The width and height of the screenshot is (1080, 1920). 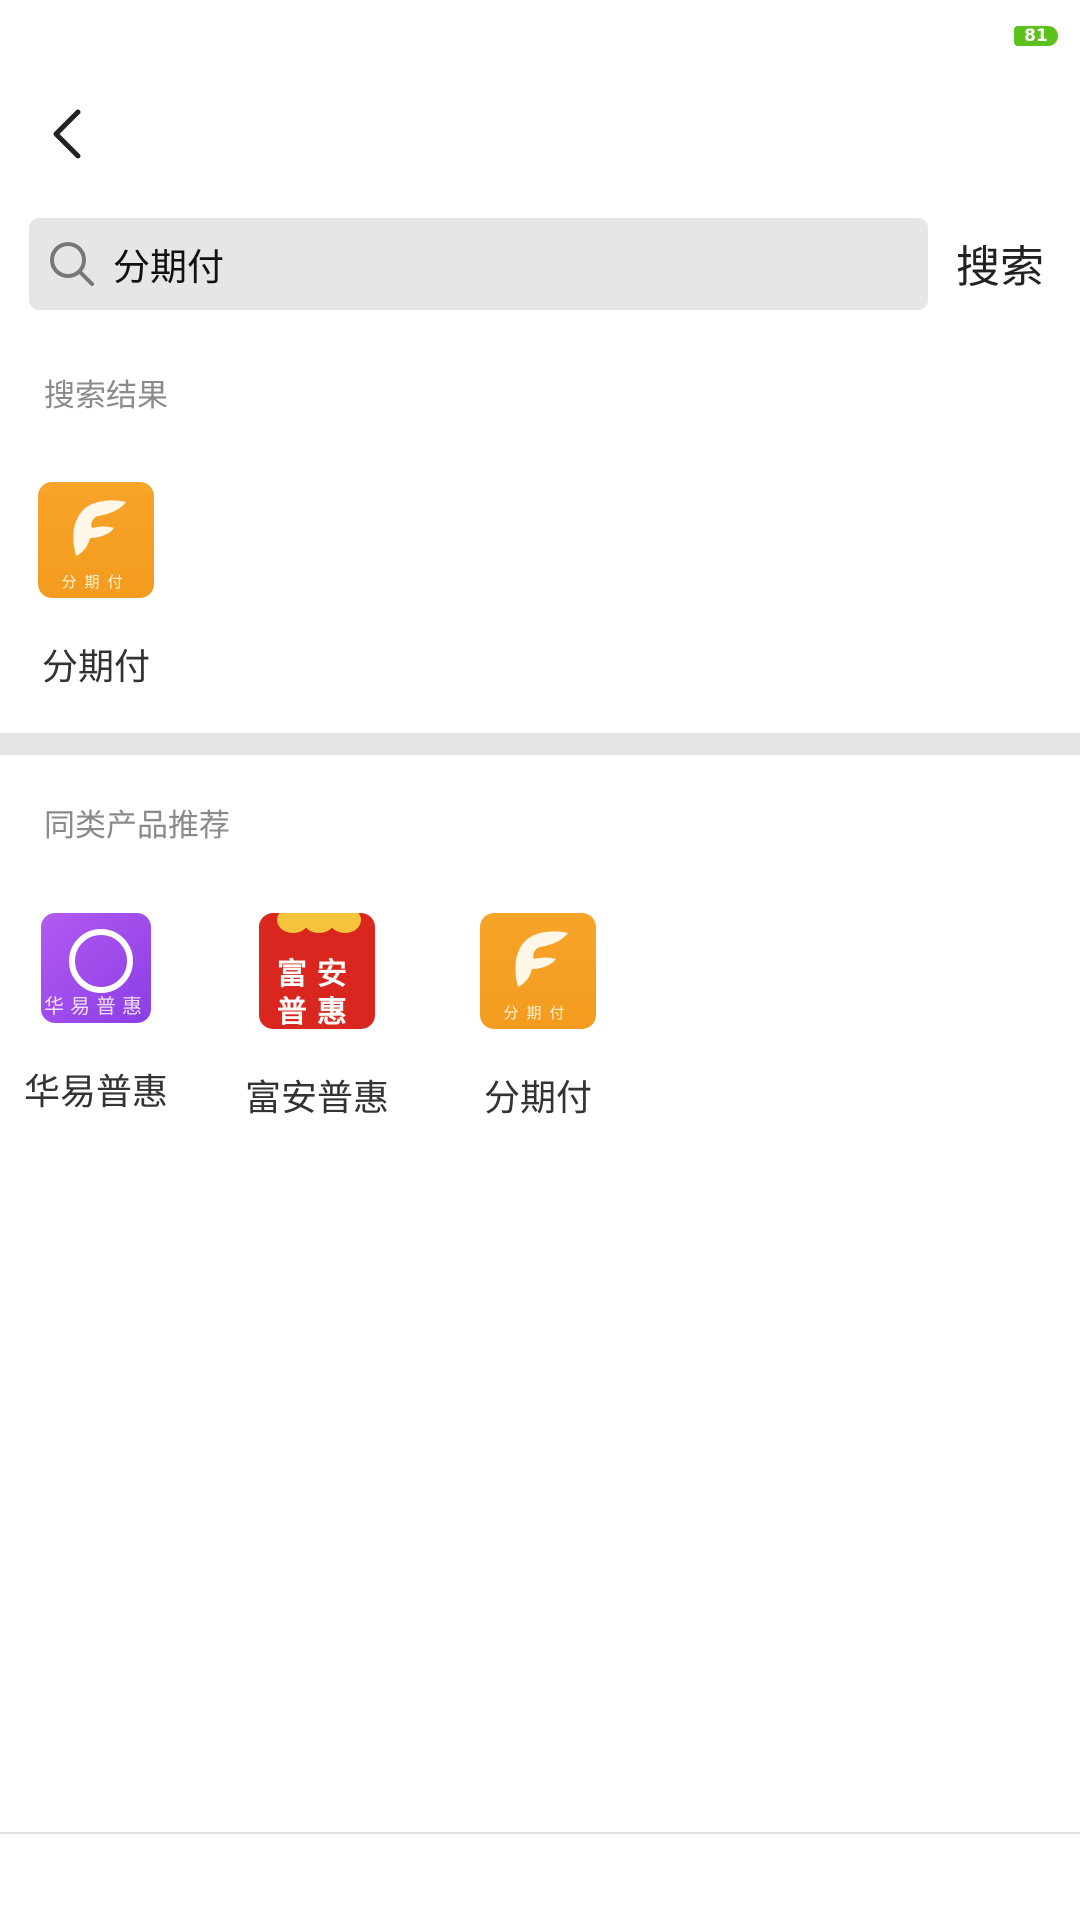 What do you see at coordinates (96, 968) in the screenshot?
I see `huayi-logo-icon: 华易普惠` at bounding box center [96, 968].